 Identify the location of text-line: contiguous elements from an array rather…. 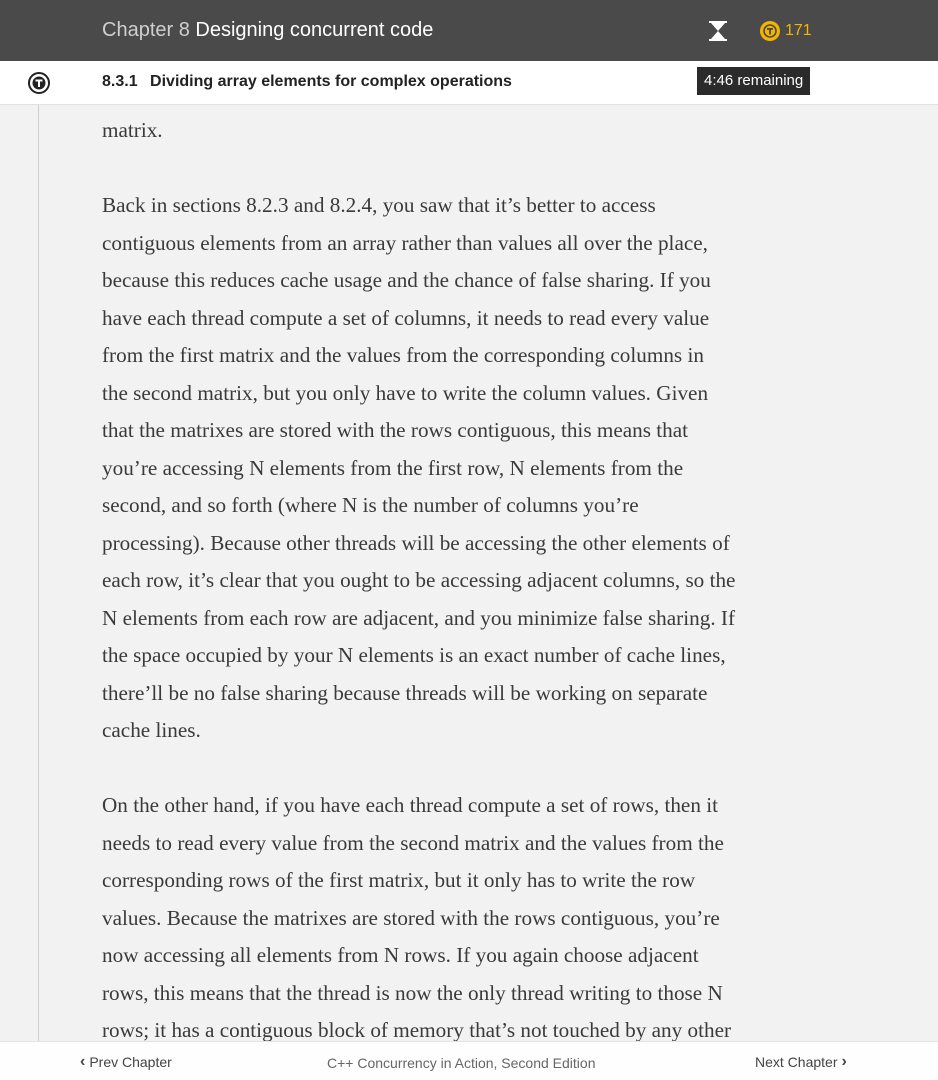
(405, 242).